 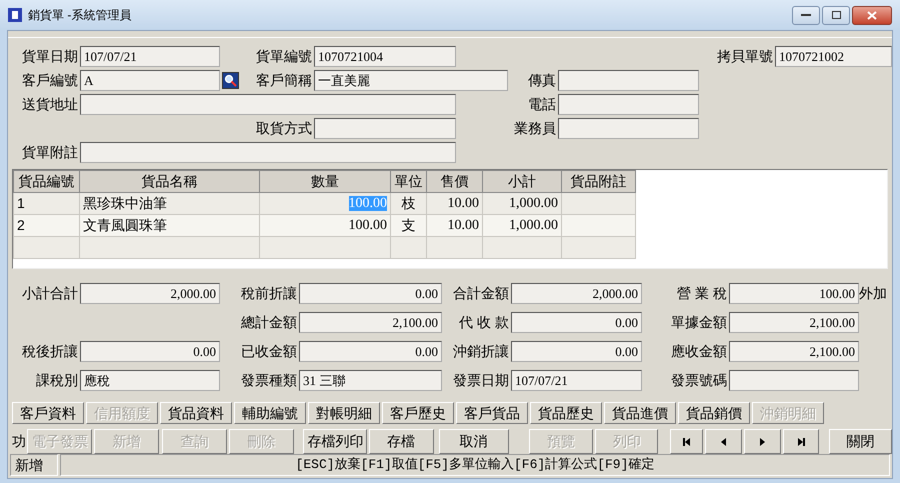 What do you see at coordinates (170, 203) in the screenshot?
I see `table-cell: 黑珍珠中油筆` at bounding box center [170, 203].